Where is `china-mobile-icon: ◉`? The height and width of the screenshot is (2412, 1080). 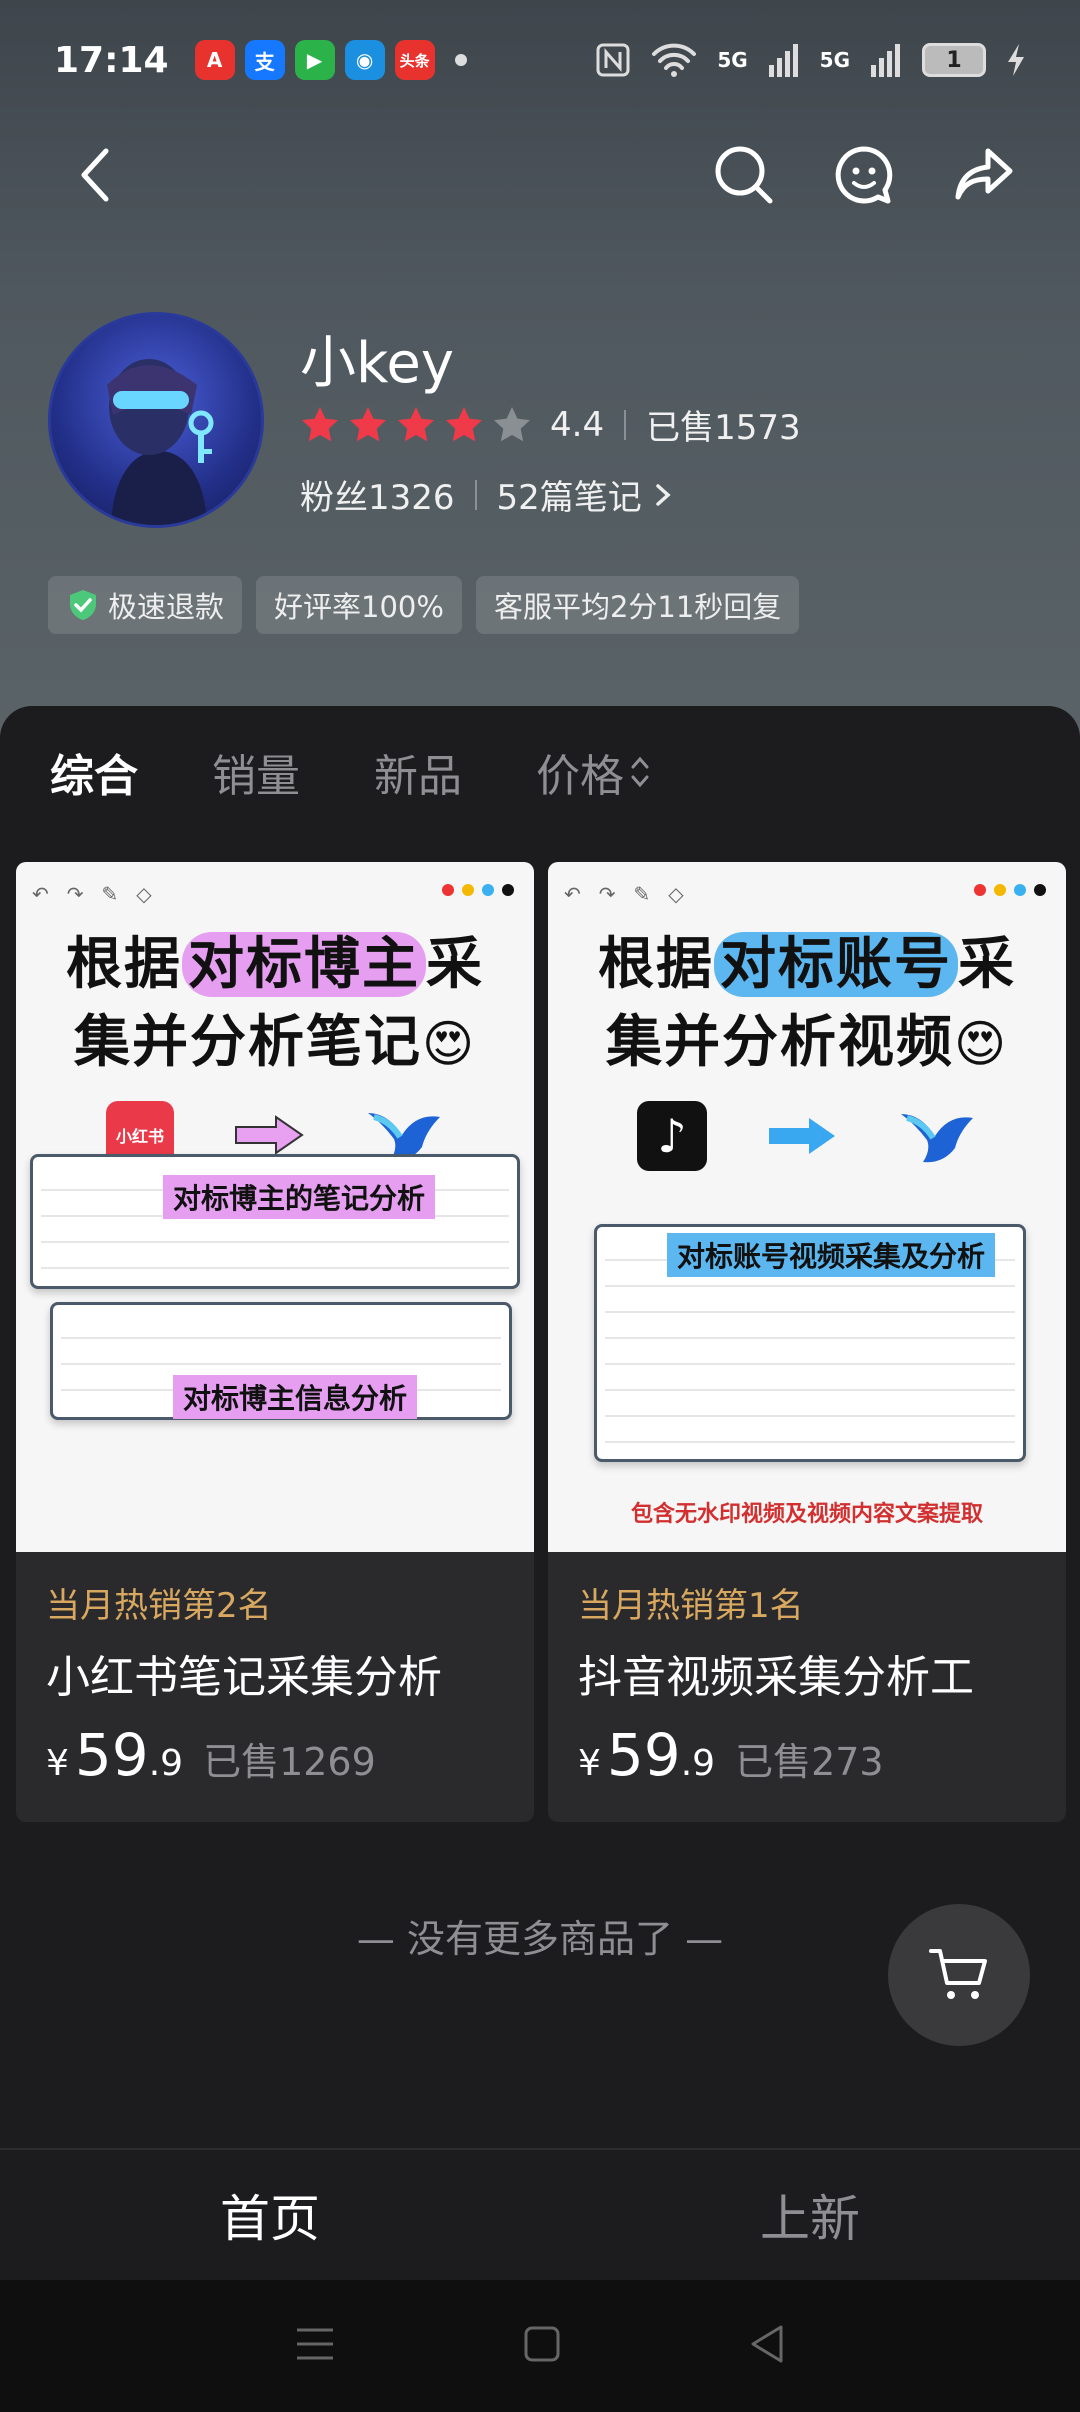 china-mobile-icon: ◉ is located at coordinates (364, 60).